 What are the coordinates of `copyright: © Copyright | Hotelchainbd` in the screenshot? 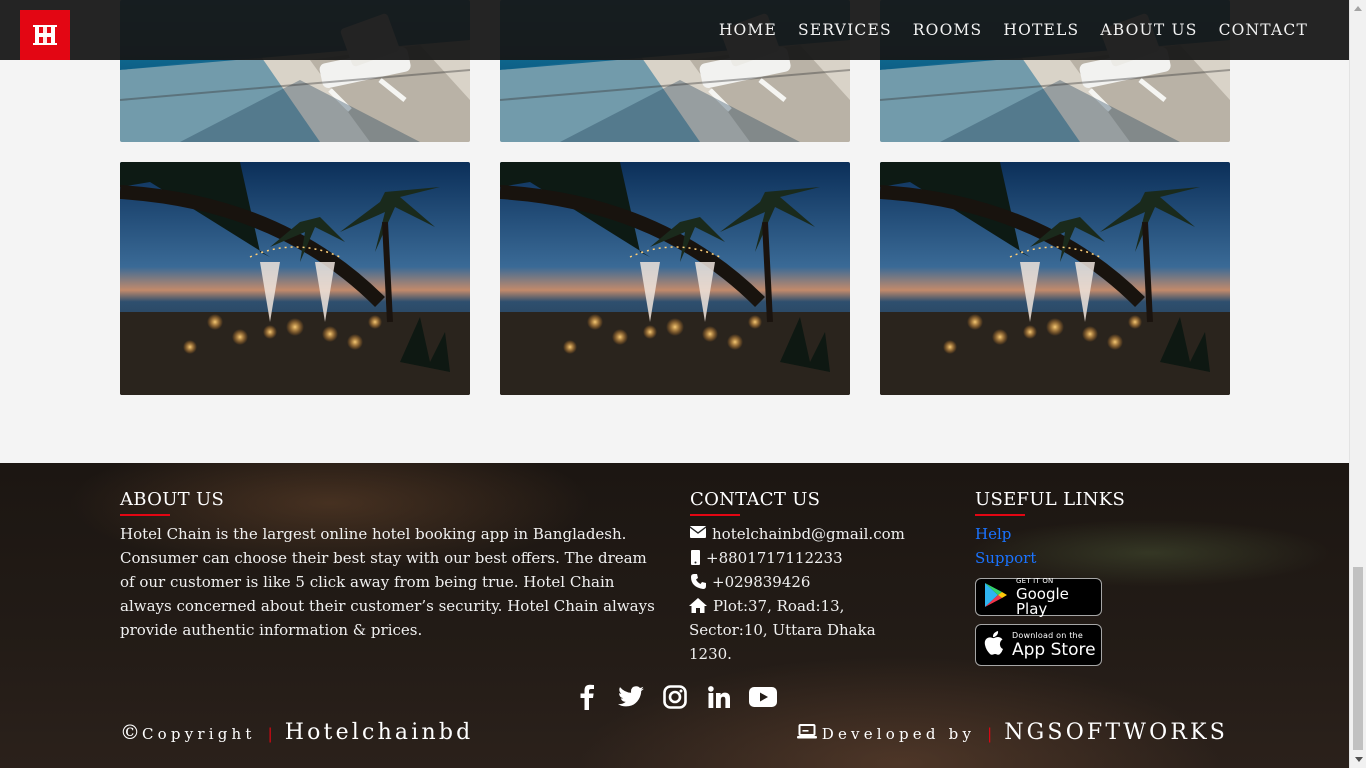 It's located at (296, 732).